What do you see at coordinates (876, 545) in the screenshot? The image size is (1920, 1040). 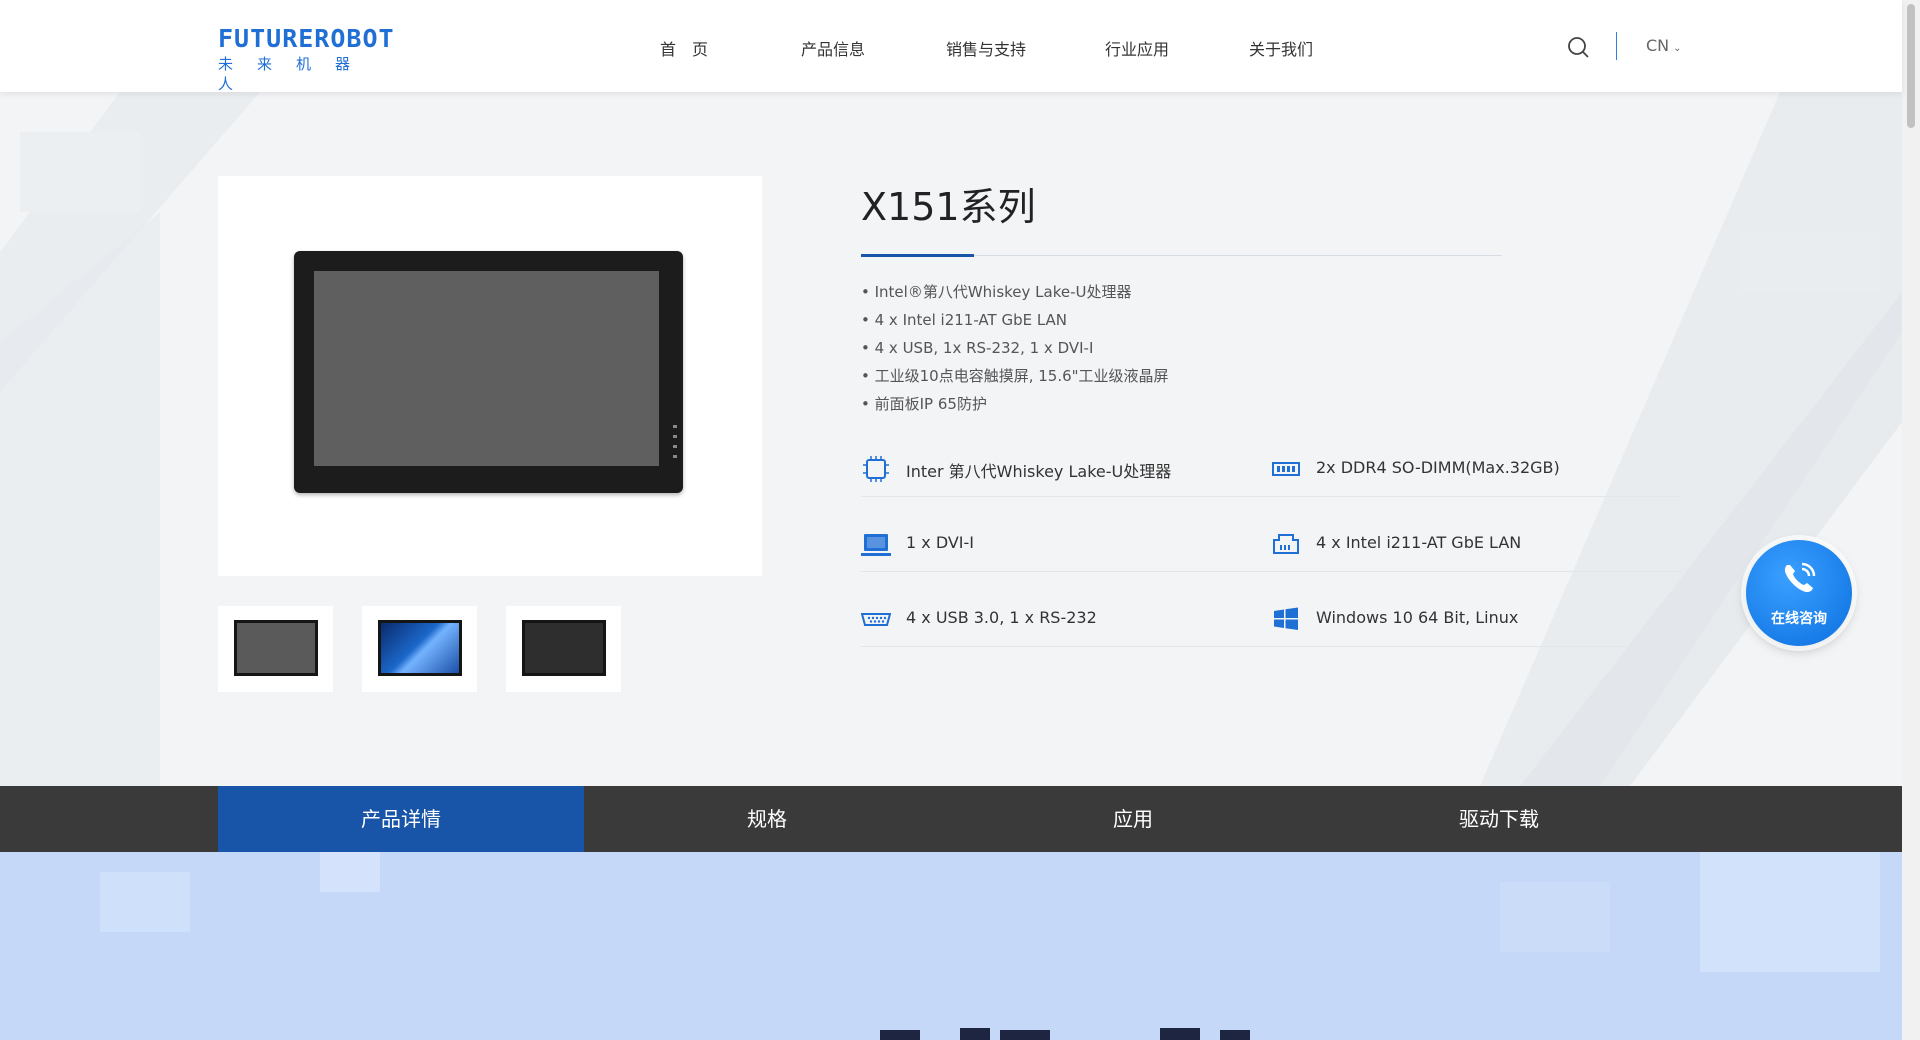 I see `display-icon` at bounding box center [876, 545].